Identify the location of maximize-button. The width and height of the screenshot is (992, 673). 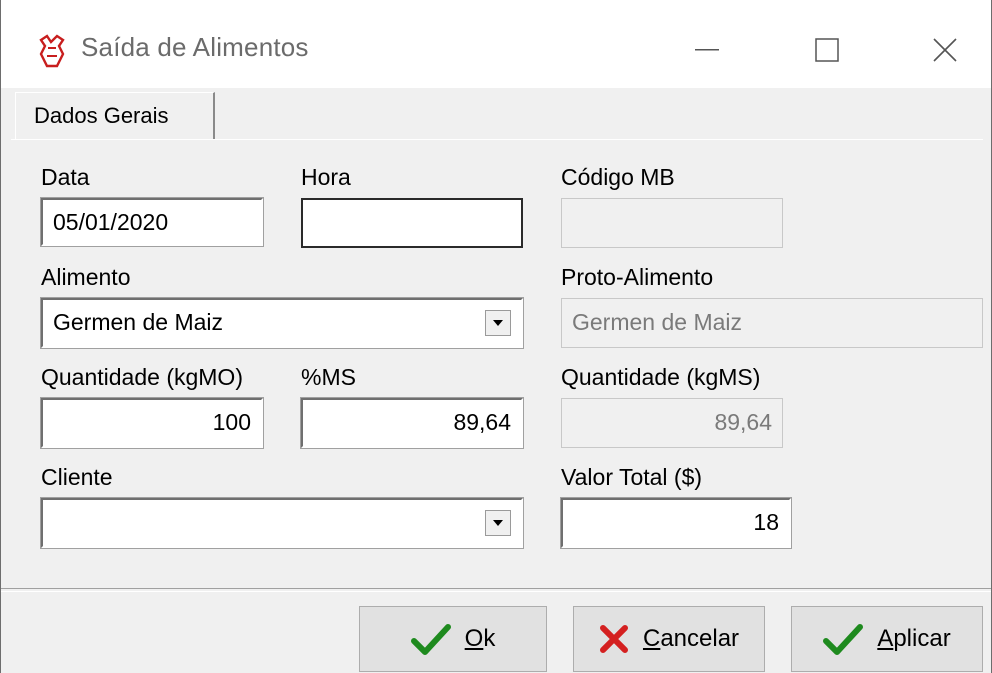
(827, 50).